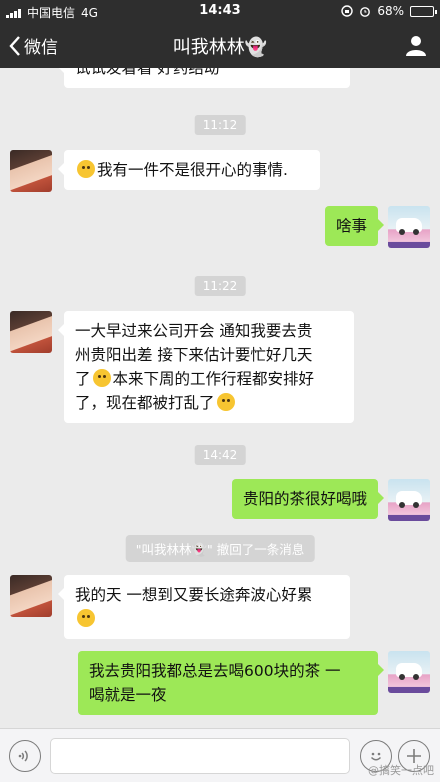  I want to click on message-text-line: 喝就是一夜, so click(128, 695).